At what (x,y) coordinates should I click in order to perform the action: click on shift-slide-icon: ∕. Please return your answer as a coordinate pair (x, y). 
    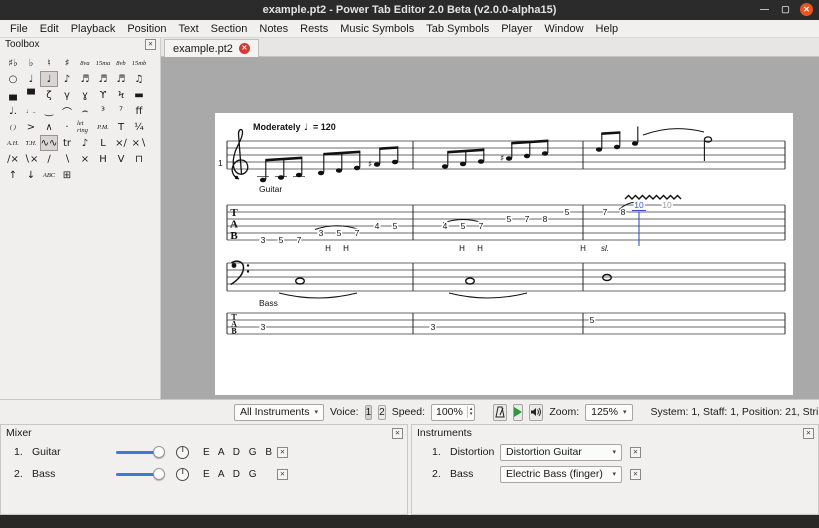
    Looking at the image, I should click on (49, 159).